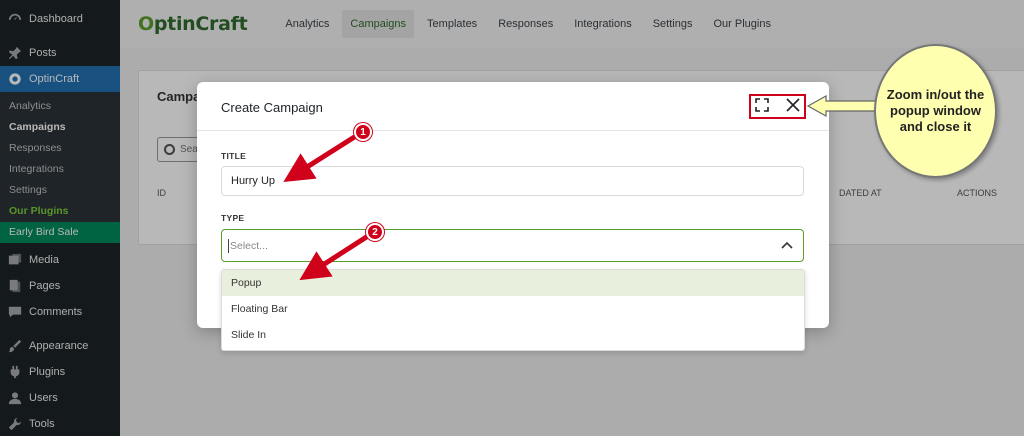  Describe the element at coordinates (233, 218) in the screenshot. I see `type-field-label: TYPE` at that location.